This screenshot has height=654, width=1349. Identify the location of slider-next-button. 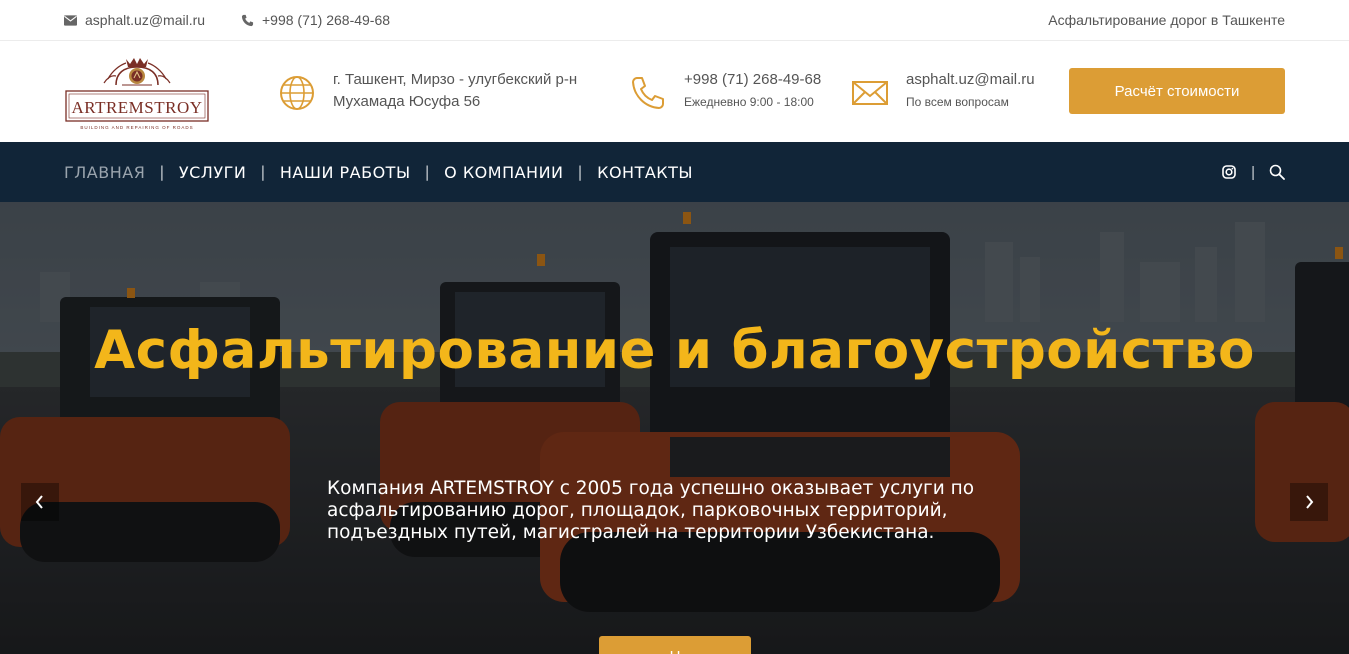
(1309, 502).